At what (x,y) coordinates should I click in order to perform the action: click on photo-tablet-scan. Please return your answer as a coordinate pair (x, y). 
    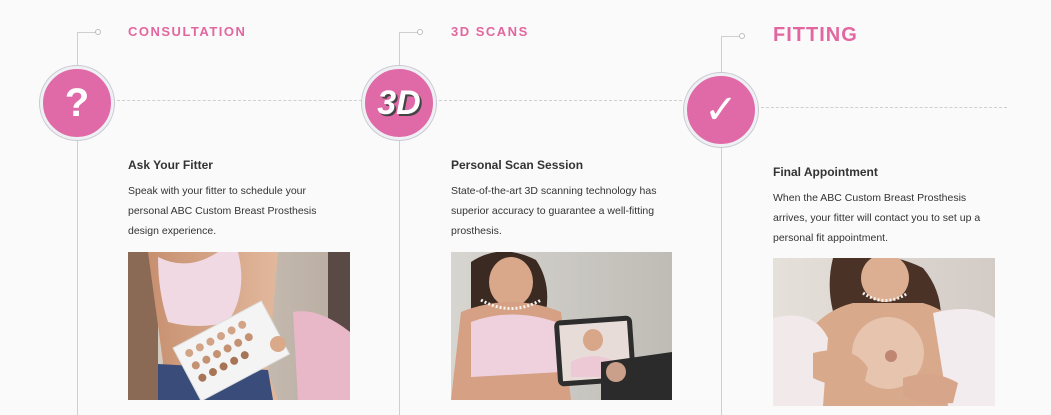
    Looking at the image, I should click on (561, 326).